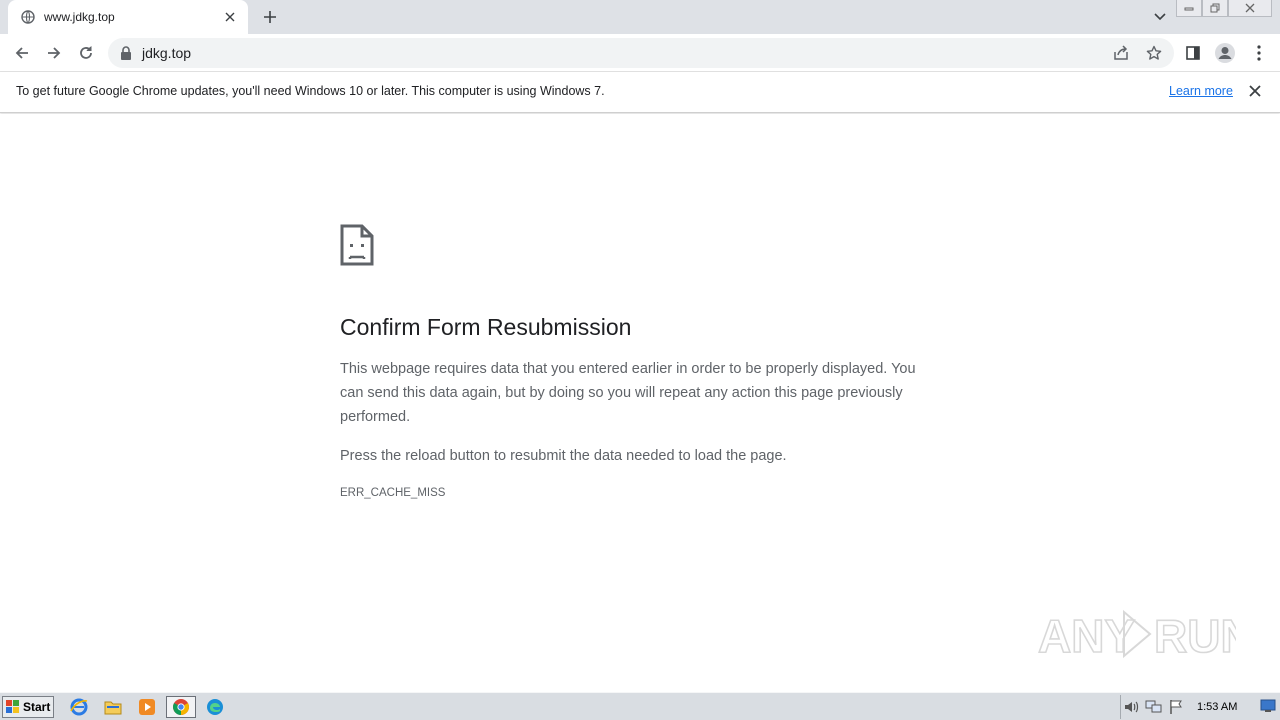 Image resolution: width=1280 pixels, height=720 pixels. What do you see at coordinates (113, 707) in the screenshot?
I see `explorer-icon` at bounding box center [113, 707].